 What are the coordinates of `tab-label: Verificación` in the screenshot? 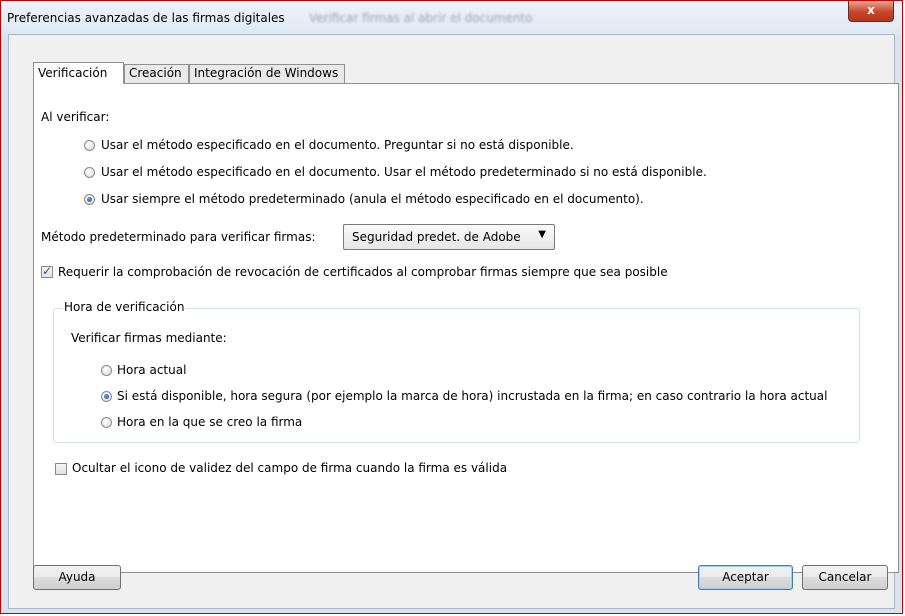 It's located at (73, 73).